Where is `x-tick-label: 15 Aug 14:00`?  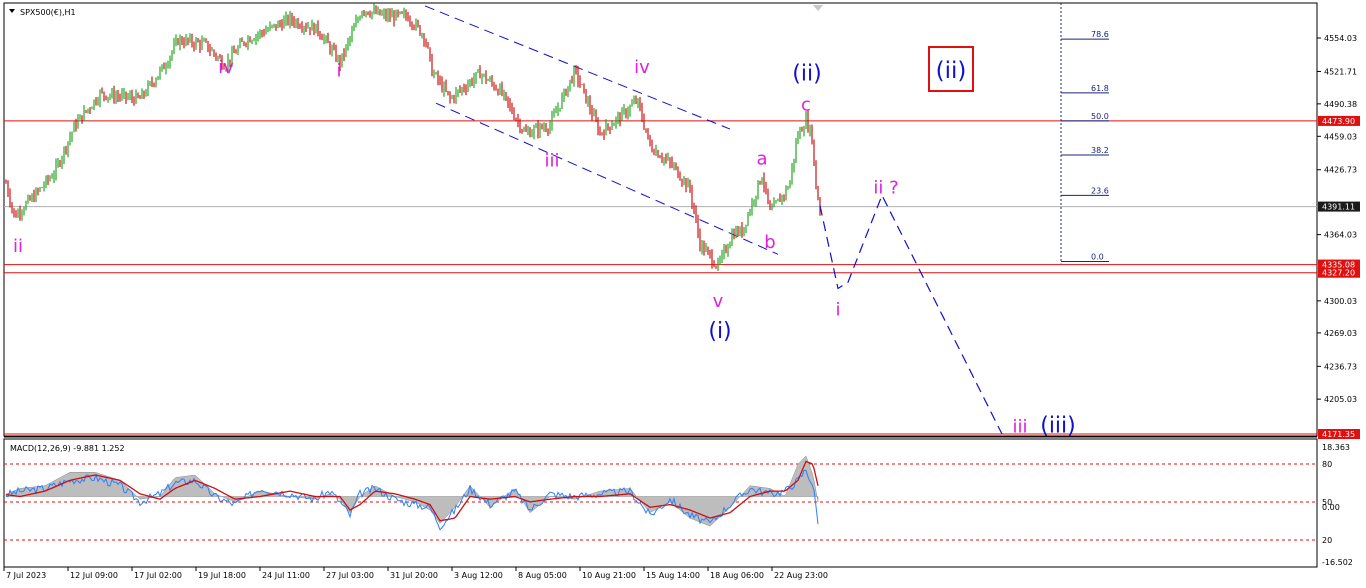
x-tick-label: 15 Aug 14:00 is located at coordinates (673, 575).